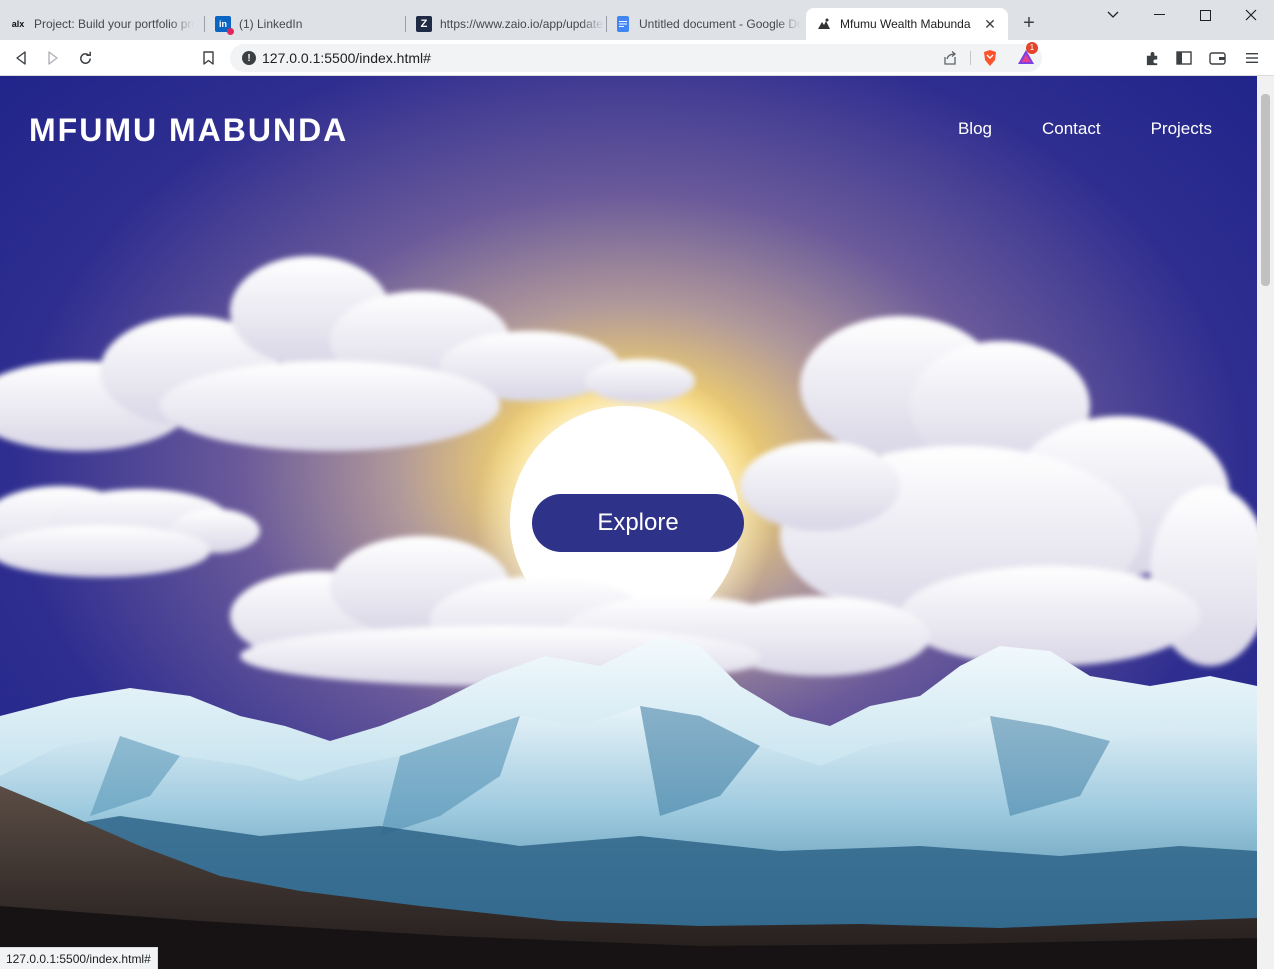  What do you see at coordinates (1029, 23) in the screenshot?
I see `new-tab-icon: +` at bounding box center [1029, 23].